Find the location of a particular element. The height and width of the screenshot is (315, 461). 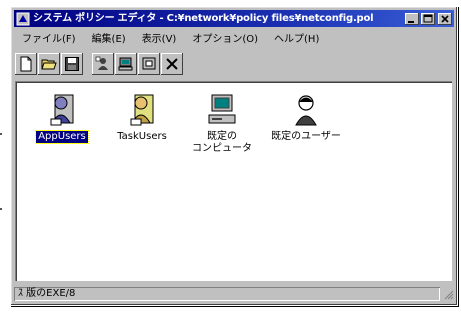

status-bar: ｽ 版のEXE/8 is located at coordinates (234, 294).